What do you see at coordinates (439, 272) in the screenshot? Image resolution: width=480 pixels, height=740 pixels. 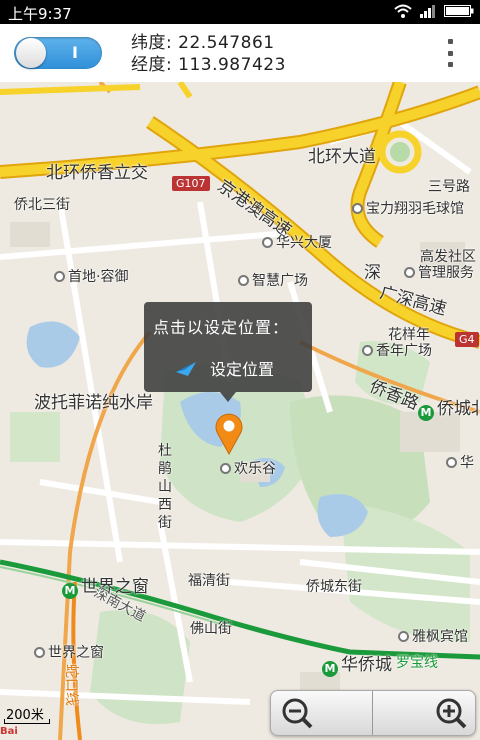 I see `map-label-gaofa2: 管理服务` at bounding box center [439, 272].